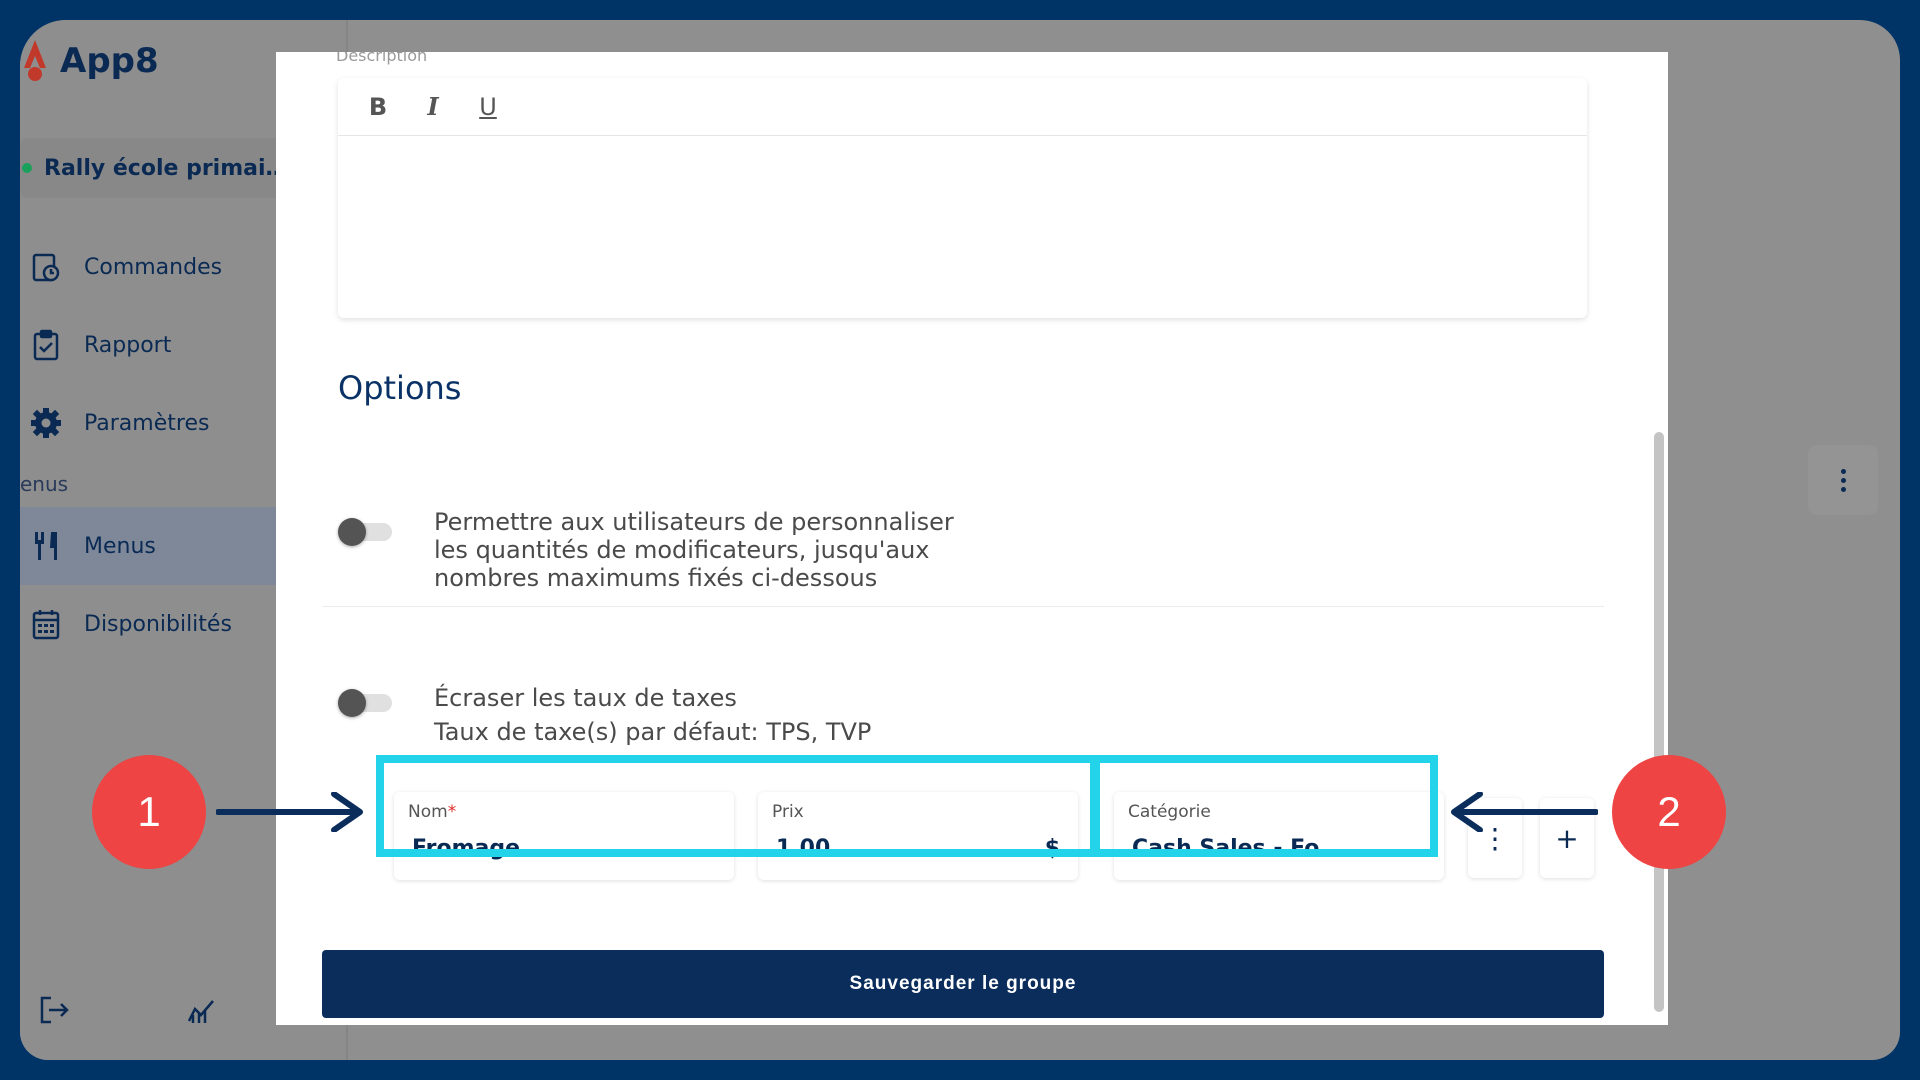 The height and width of the screenshot is (1080, 1920). I want to click on kebab-icon, so click(1843, 480).